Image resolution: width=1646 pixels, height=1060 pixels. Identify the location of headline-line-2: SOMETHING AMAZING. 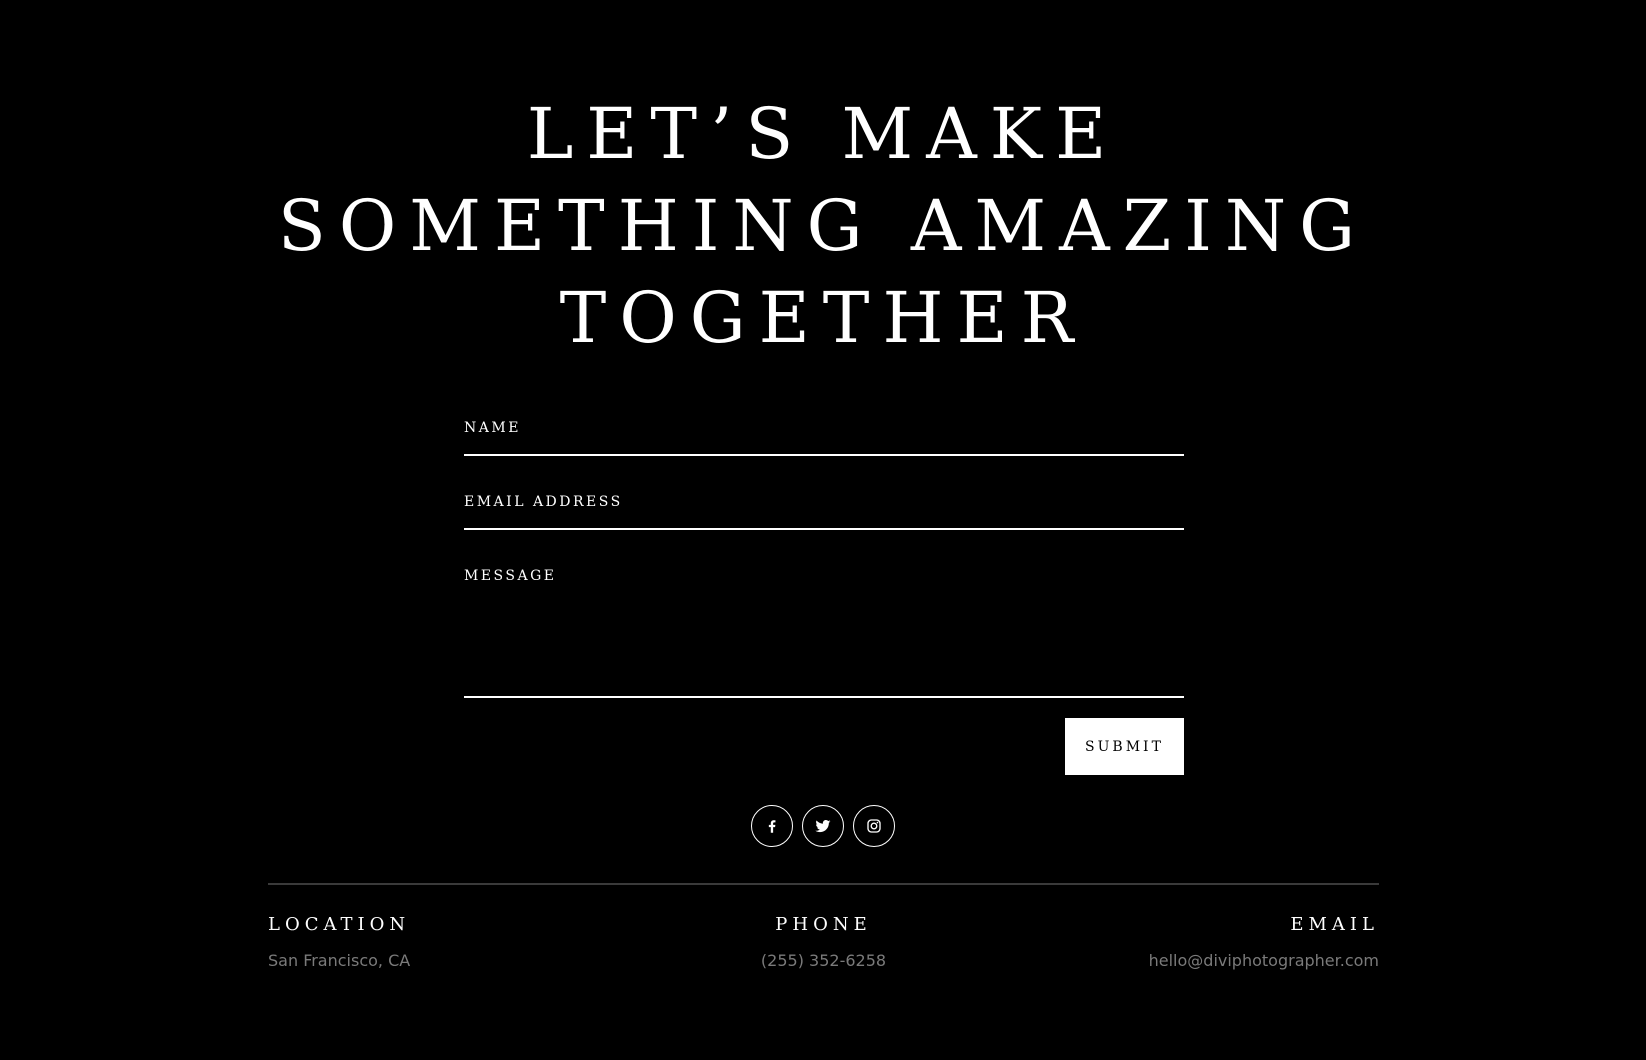
(823, 226).